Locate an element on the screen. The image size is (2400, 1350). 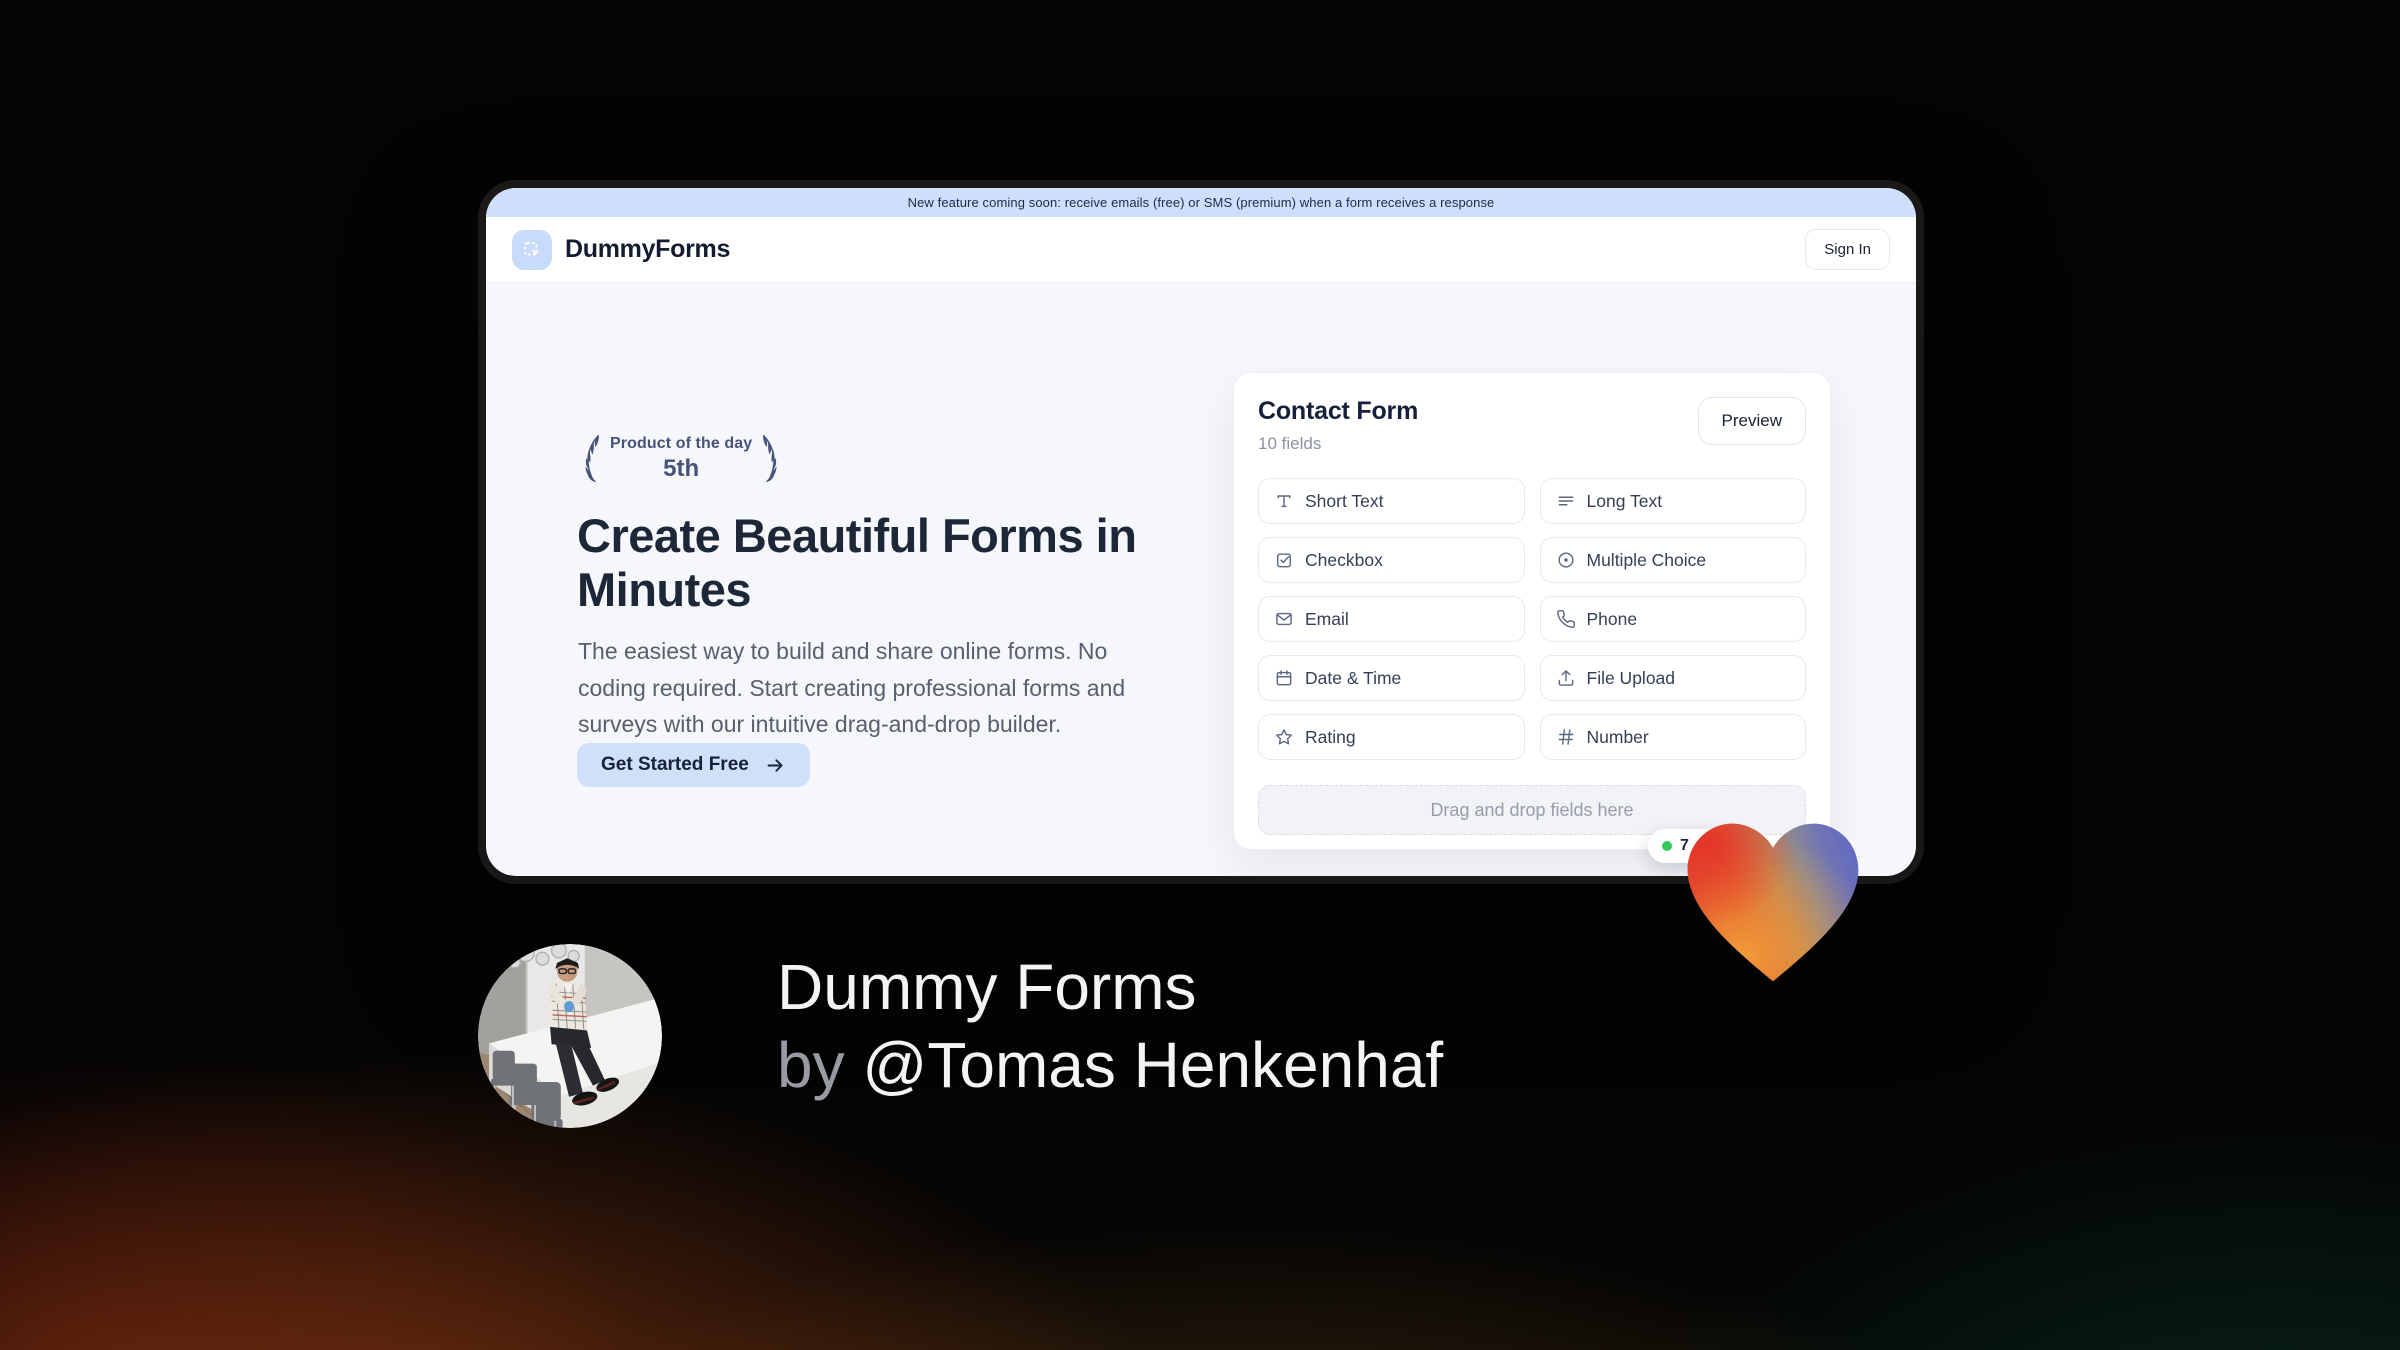
brand-logo-icon is located at coordinates (532, 249).